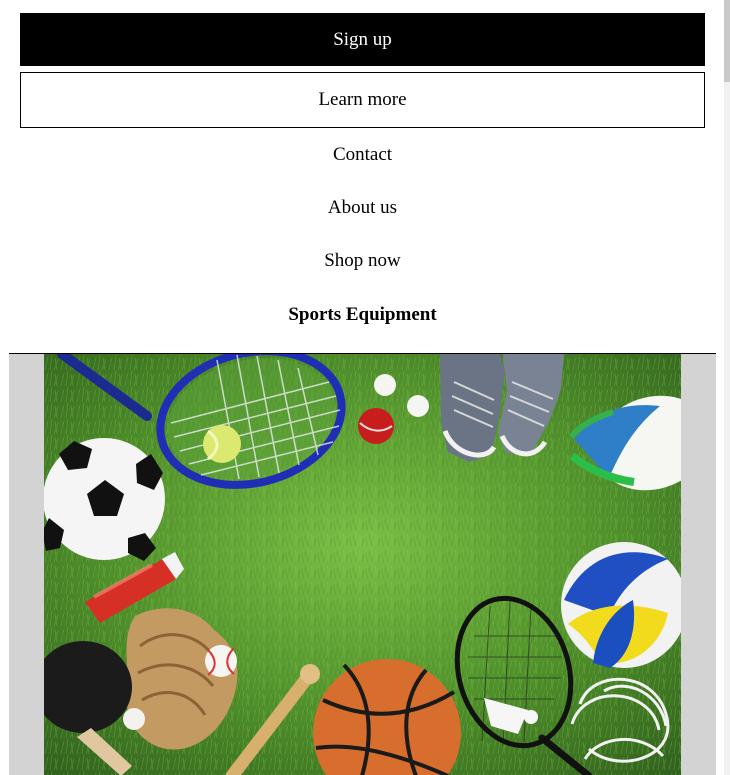 The height and width of the screenshot is (775, 730). I want to click on learn-more-button: Learn more, so click(362, 100).